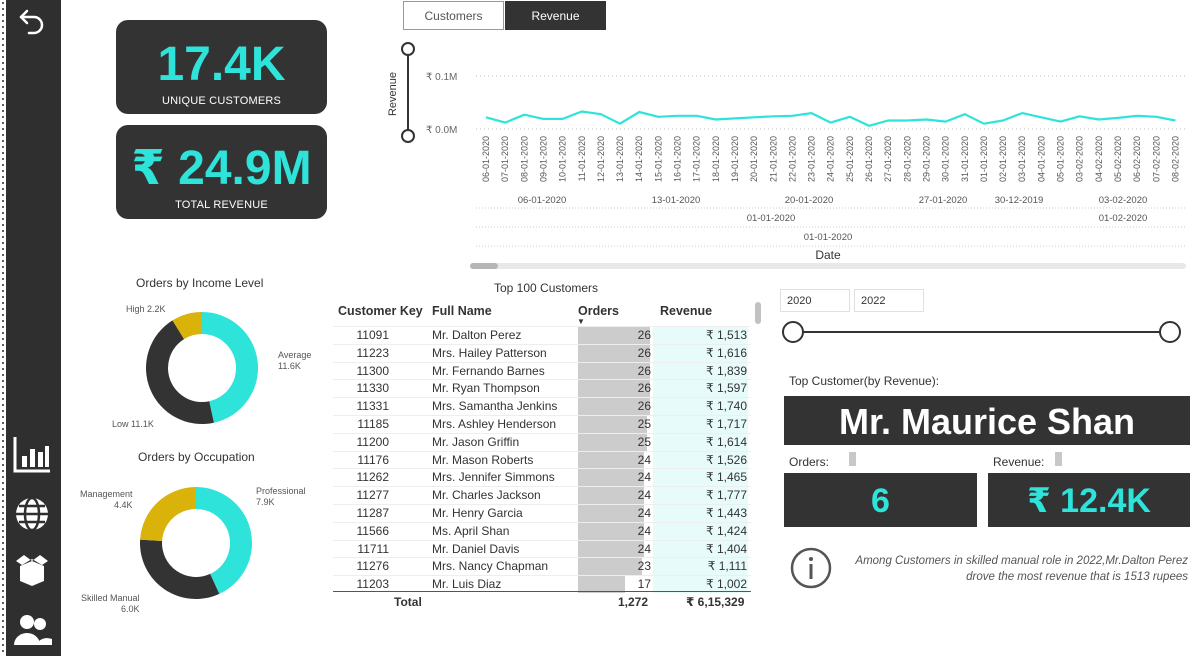 This screenshot has height=656, width=1202. What do you see at coordinates (598, 311) in the screenshot?
I see `header-orders: Orders` at bounding box center [598, 311].